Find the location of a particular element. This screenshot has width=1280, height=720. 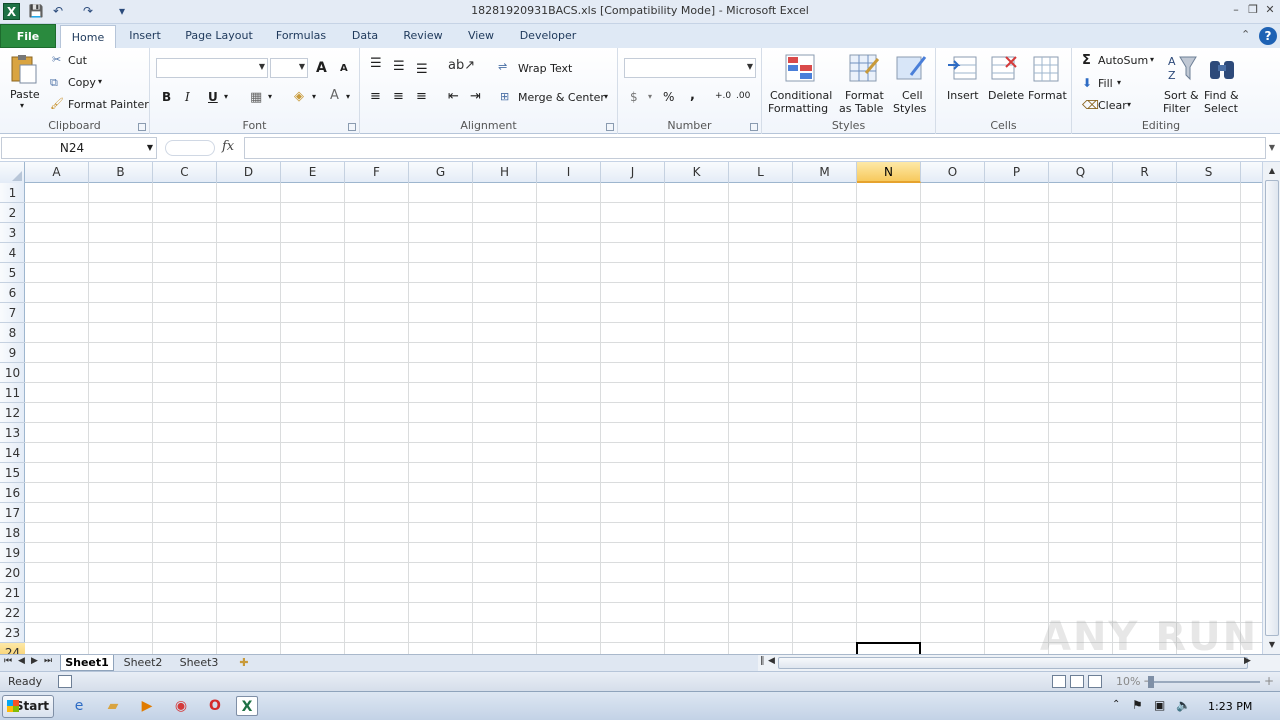

comma-button: , is located at coordinates (692, 95).